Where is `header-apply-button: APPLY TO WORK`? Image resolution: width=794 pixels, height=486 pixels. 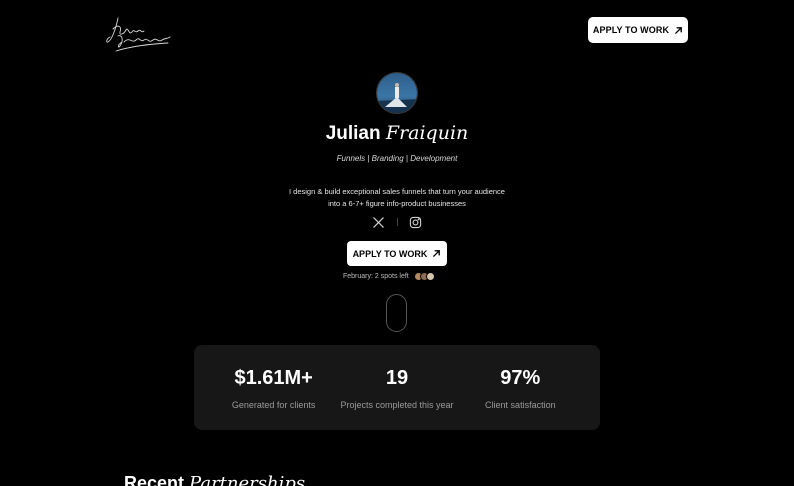 header-apply-button: APPLY TO WORK is located at coordinates (638, 30).